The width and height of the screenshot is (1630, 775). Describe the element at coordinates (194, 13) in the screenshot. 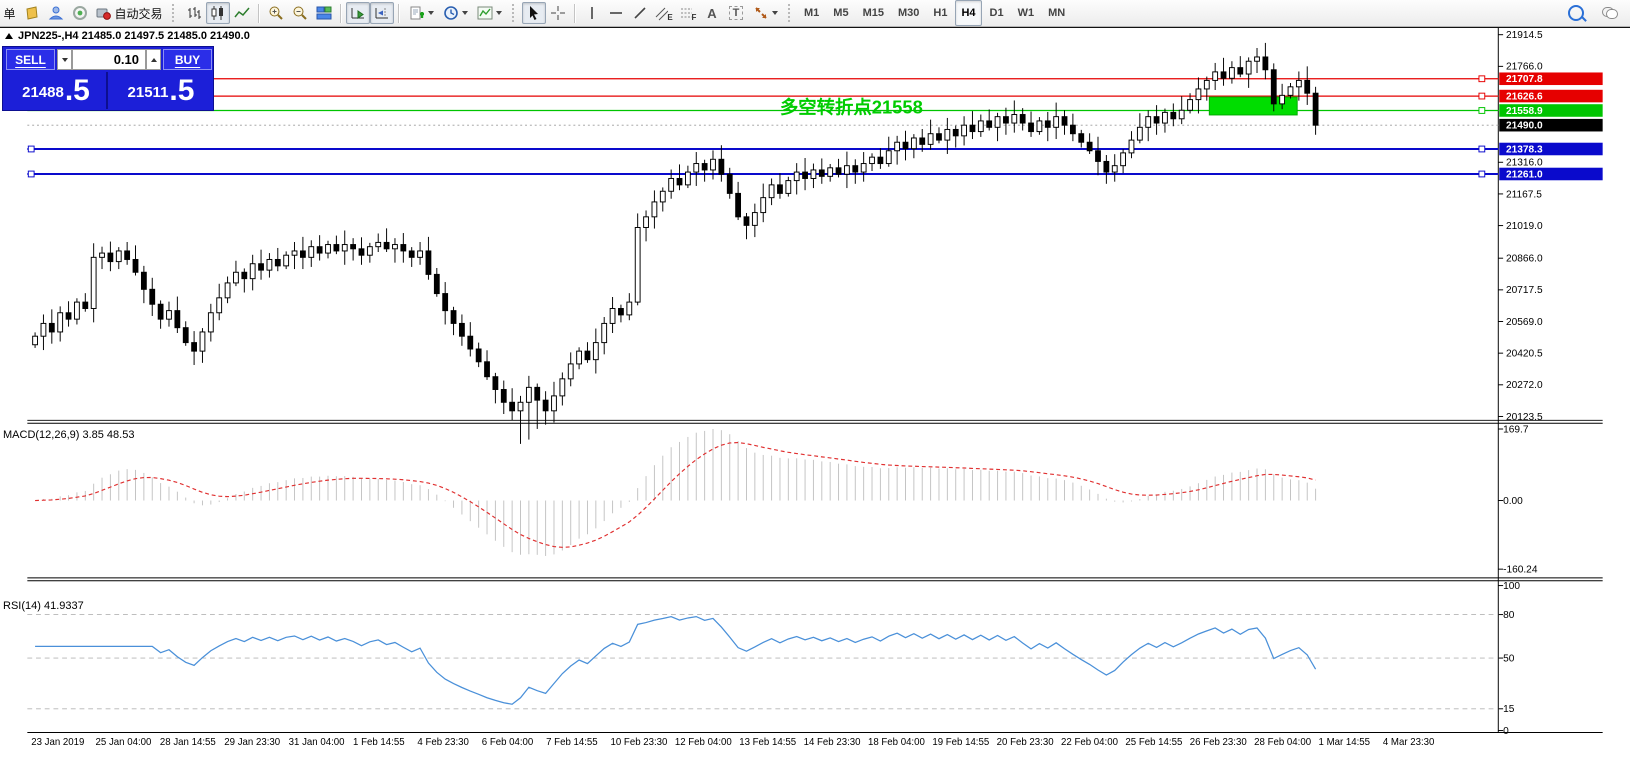

I see `bar-chart-icon` at that location.